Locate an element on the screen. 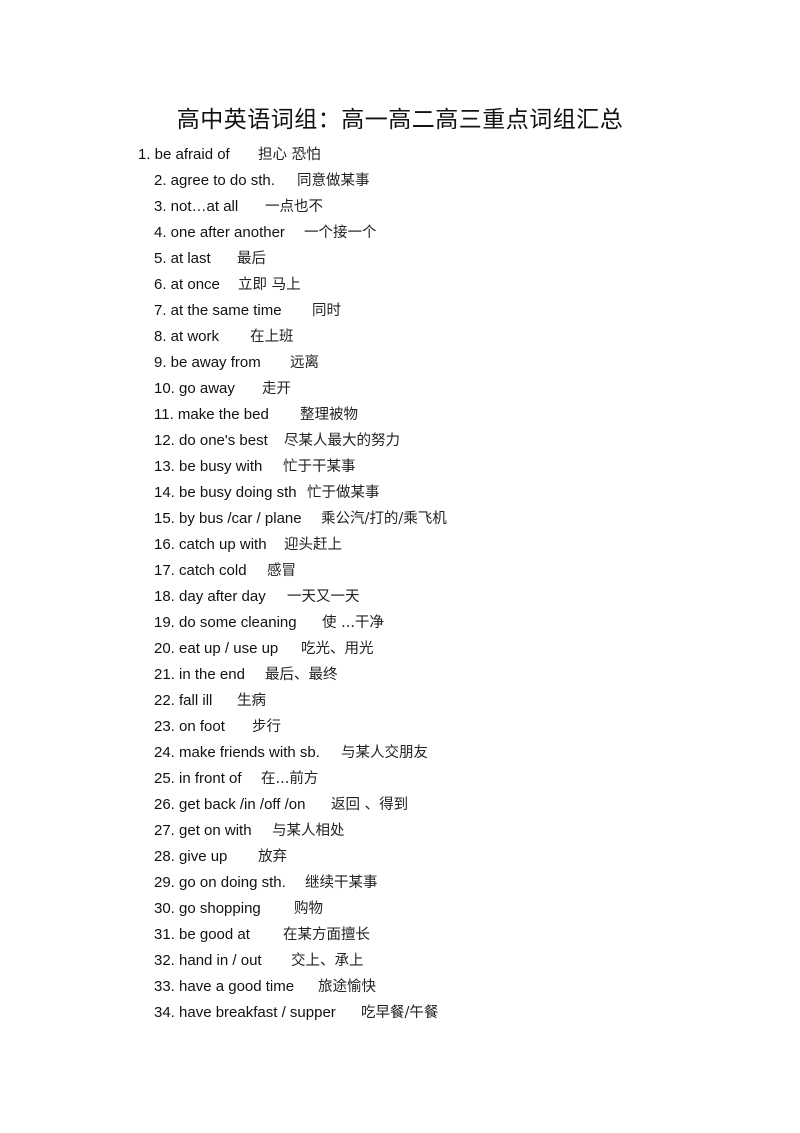 This screenshot has width=800, height=1133. phrase-entry: 14. be busy doing sth 忙于做某事 is located at coordinates (454, 493).